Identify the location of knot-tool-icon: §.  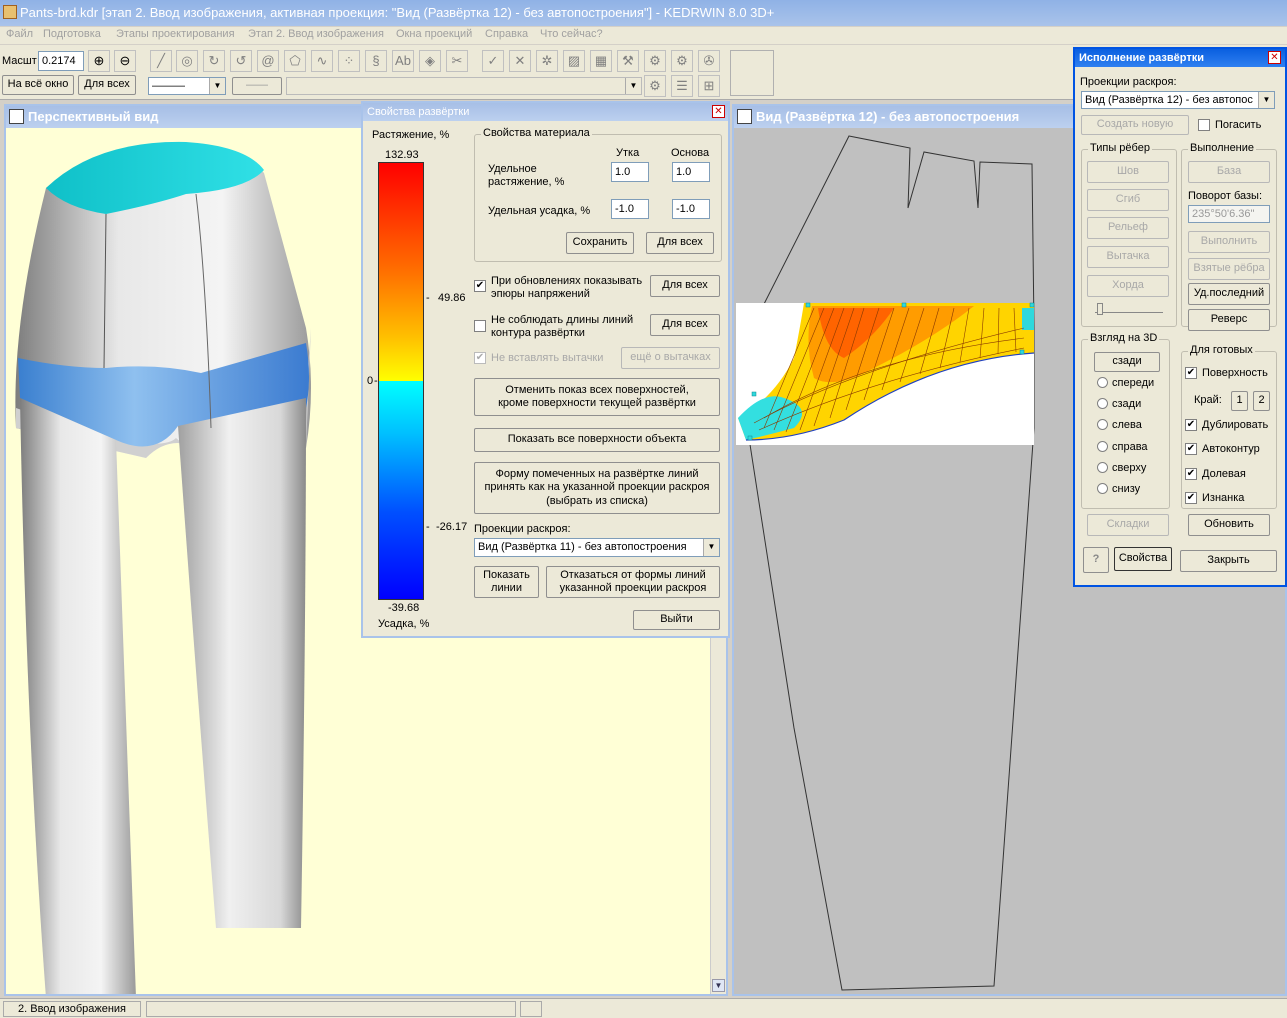
(376, 61).